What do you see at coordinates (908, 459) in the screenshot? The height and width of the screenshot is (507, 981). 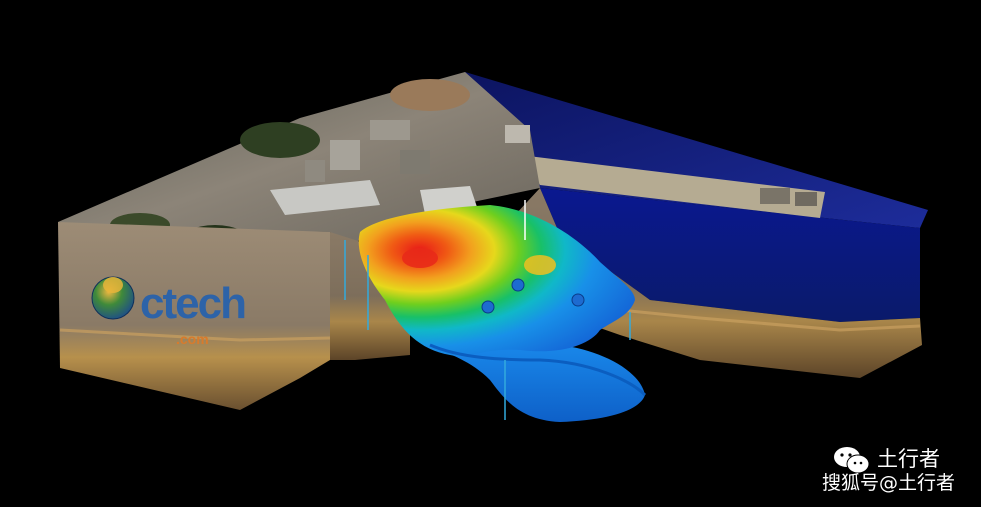 I see `watermark-author: 土行者` at bounding box center [908, 459].